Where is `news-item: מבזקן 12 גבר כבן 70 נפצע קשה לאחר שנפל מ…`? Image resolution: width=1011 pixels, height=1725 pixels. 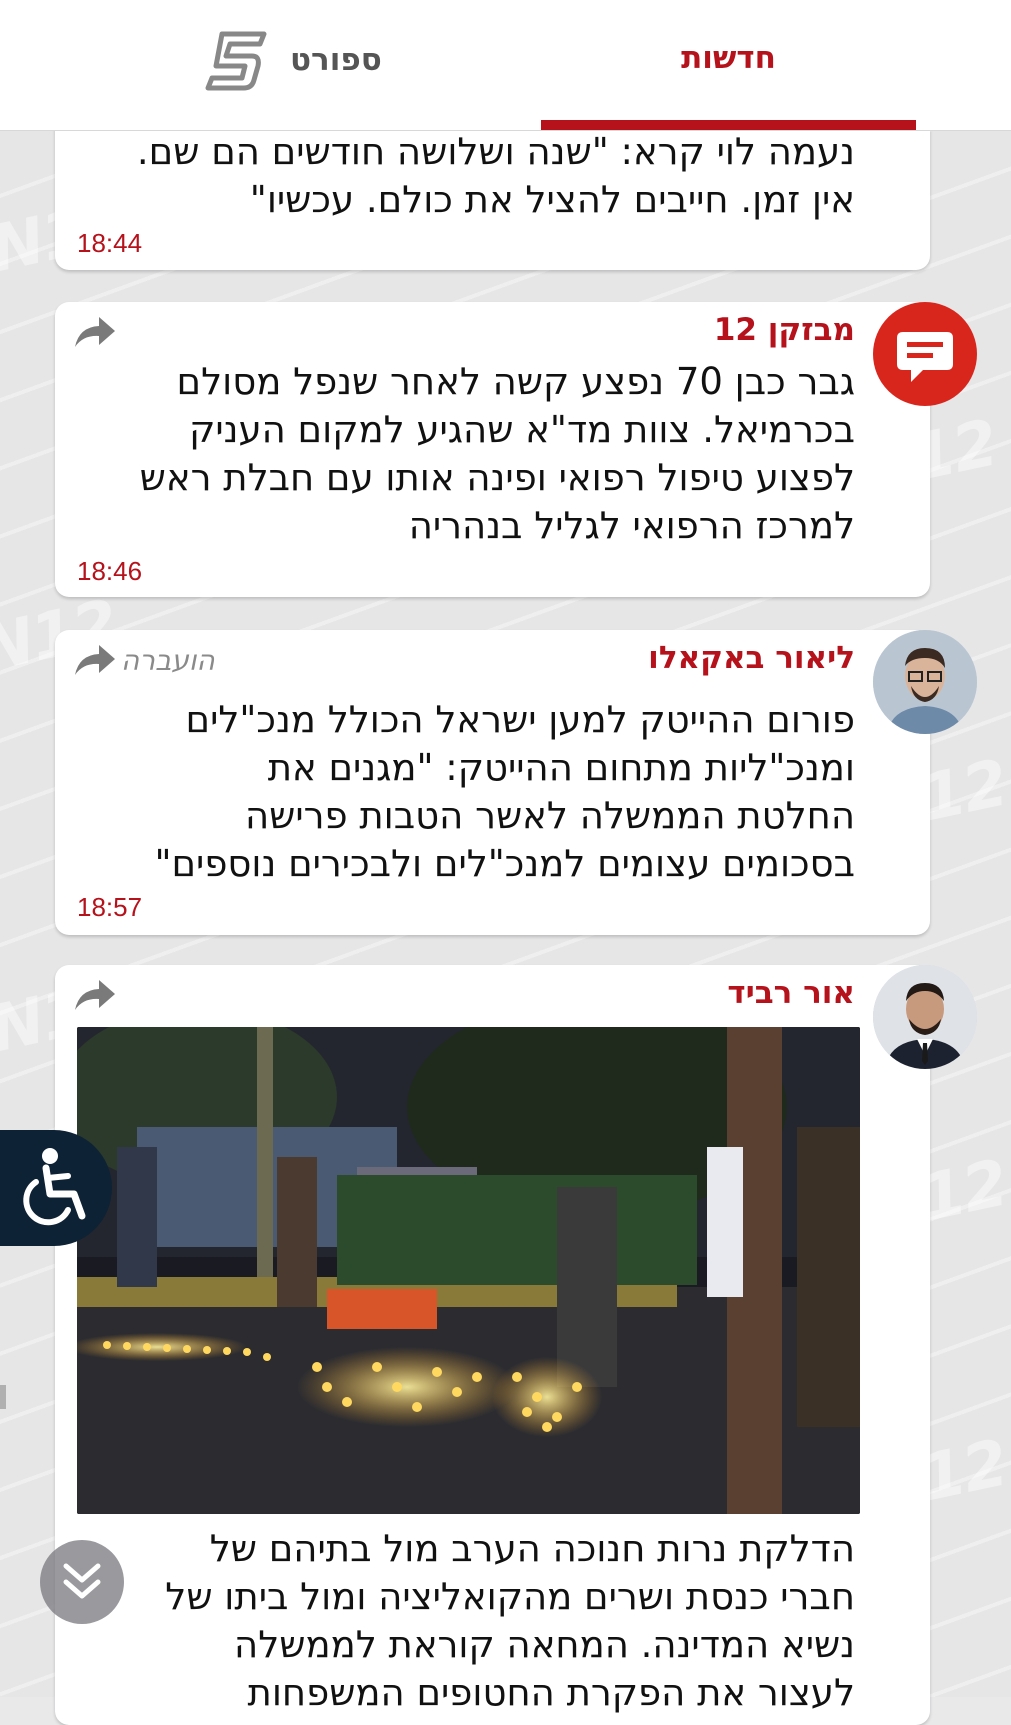 news-item: מבזקן 12 גבר כבן 70 נפצע קשה לאחר שנפל מ… is located at coordinates (492, 449).